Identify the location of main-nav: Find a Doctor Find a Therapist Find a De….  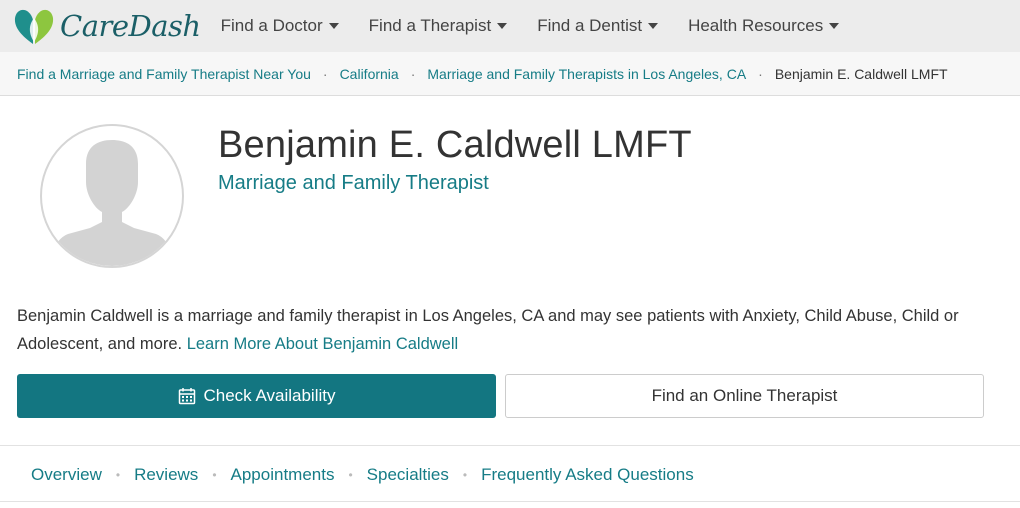
(545, 26).